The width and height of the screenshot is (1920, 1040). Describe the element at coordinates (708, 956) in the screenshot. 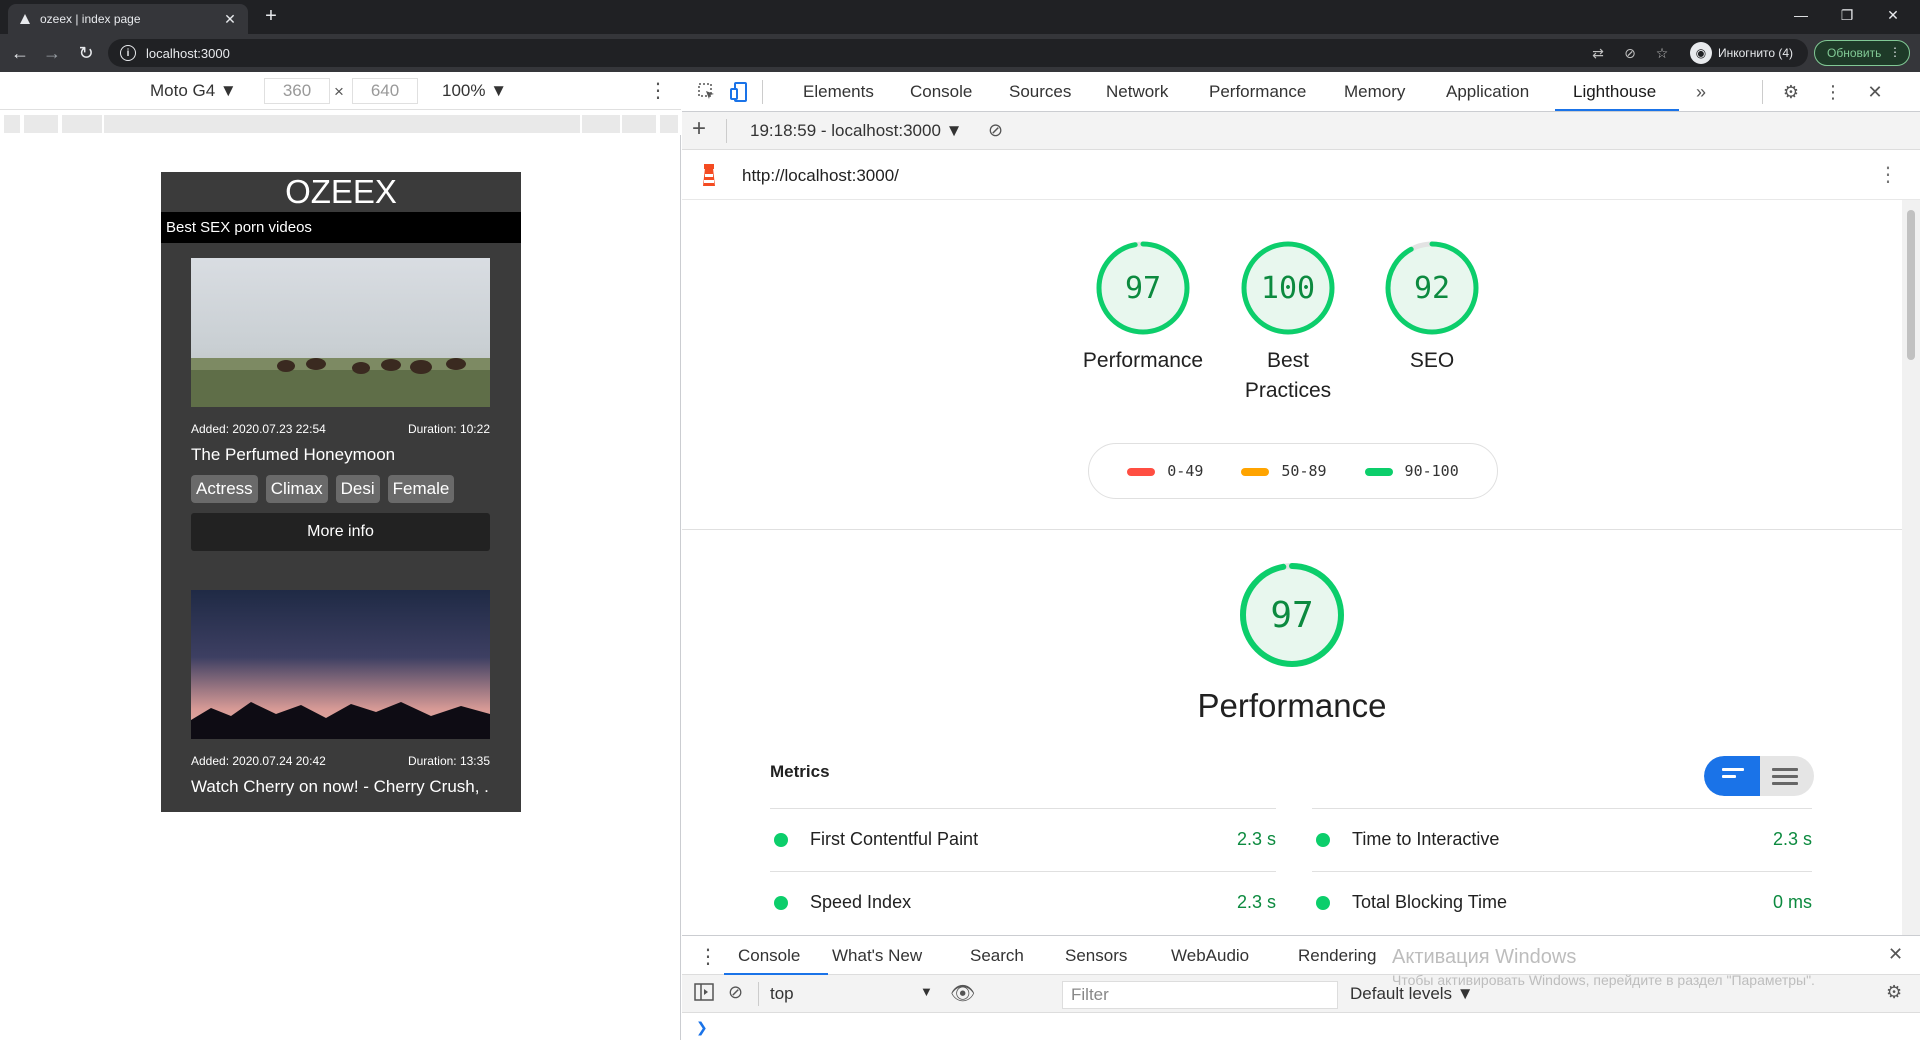

I see `drawer-menu-icon: ⋮` at that location.